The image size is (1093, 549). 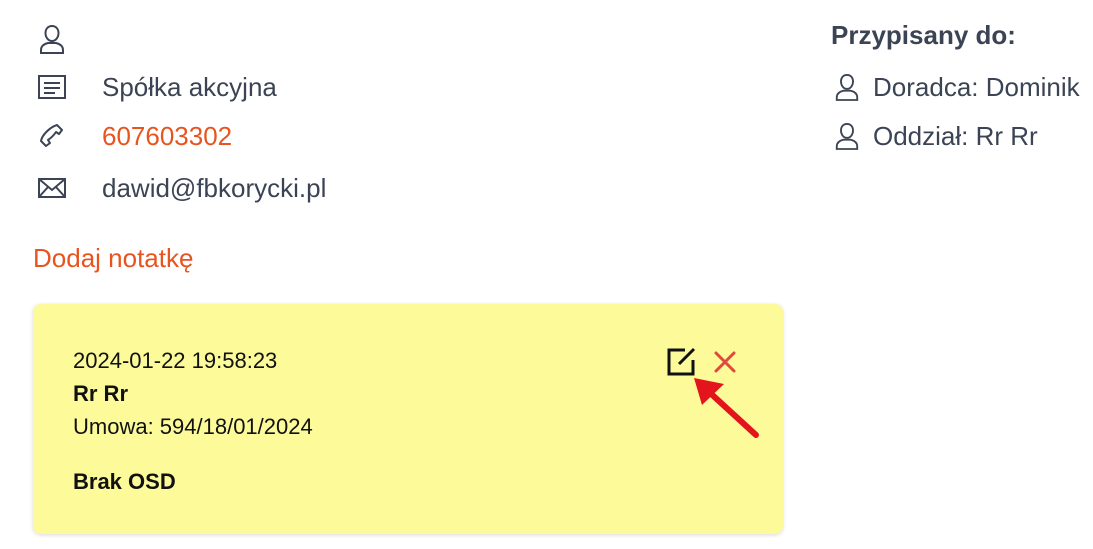 I want to click on note-author: Rr Rr, so click(x=101, y=393).